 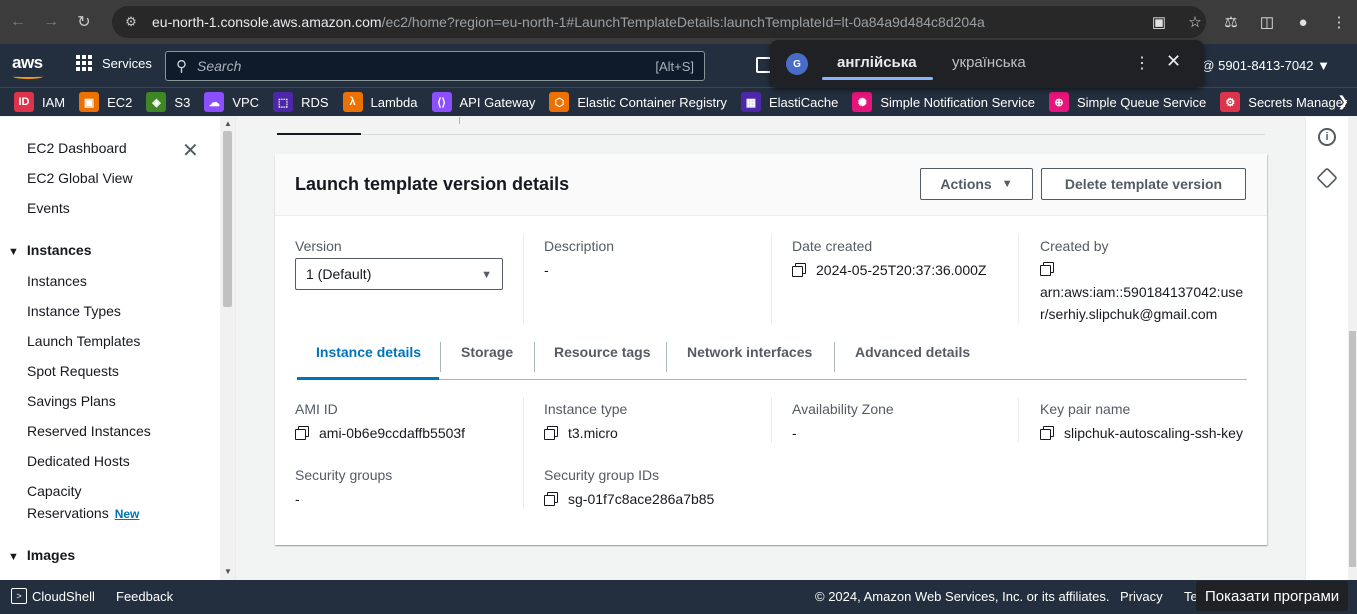 I want to click on iam-icon: ID, so click(x=24, y=102).